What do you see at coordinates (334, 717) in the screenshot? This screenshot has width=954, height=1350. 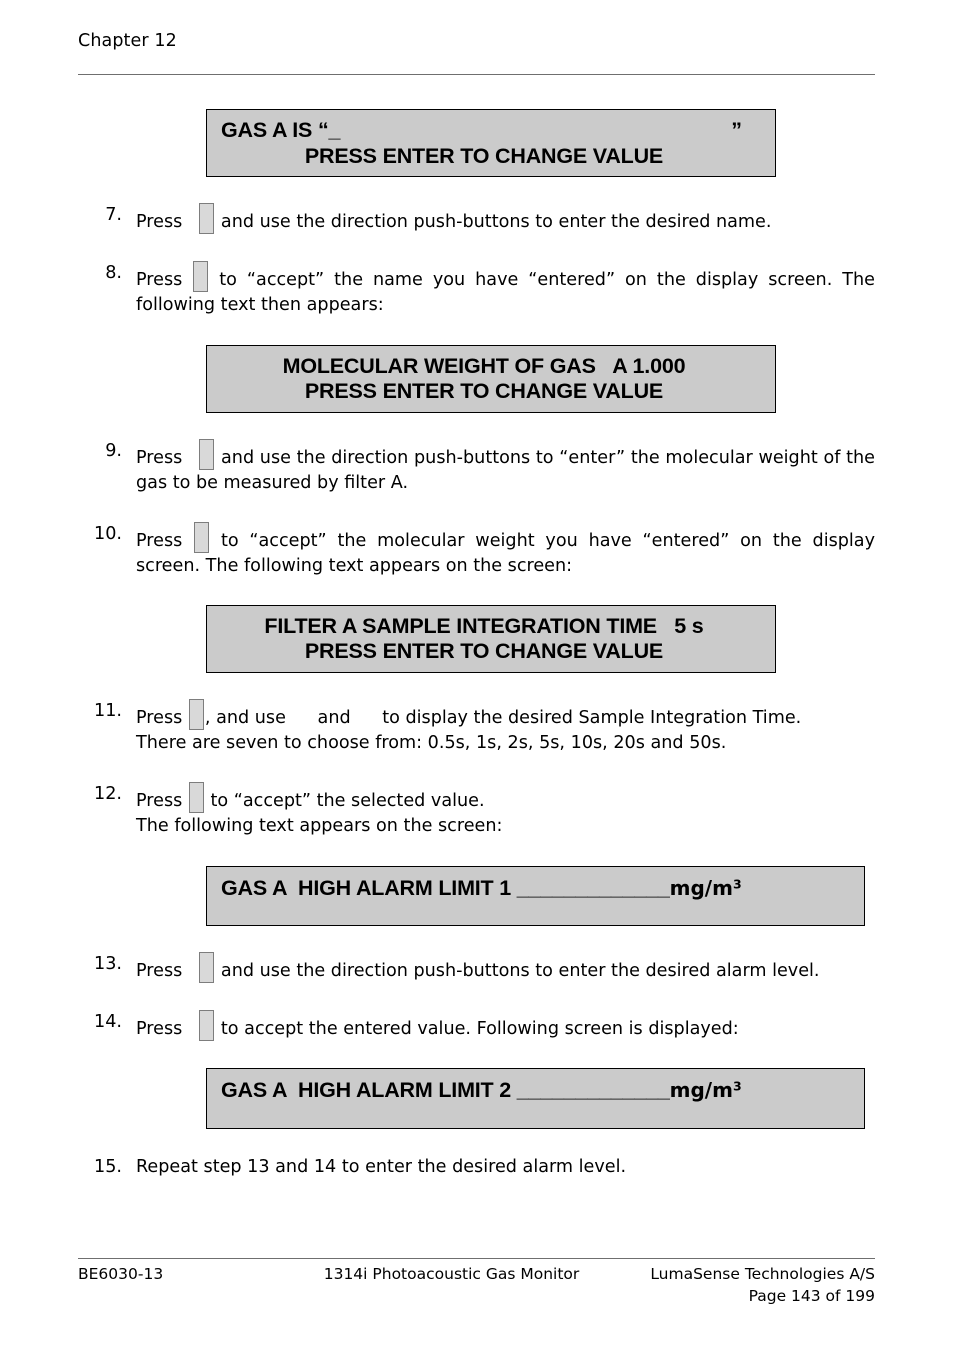 I see `step-text-mid-2: and` at bounding box center [334, 717].